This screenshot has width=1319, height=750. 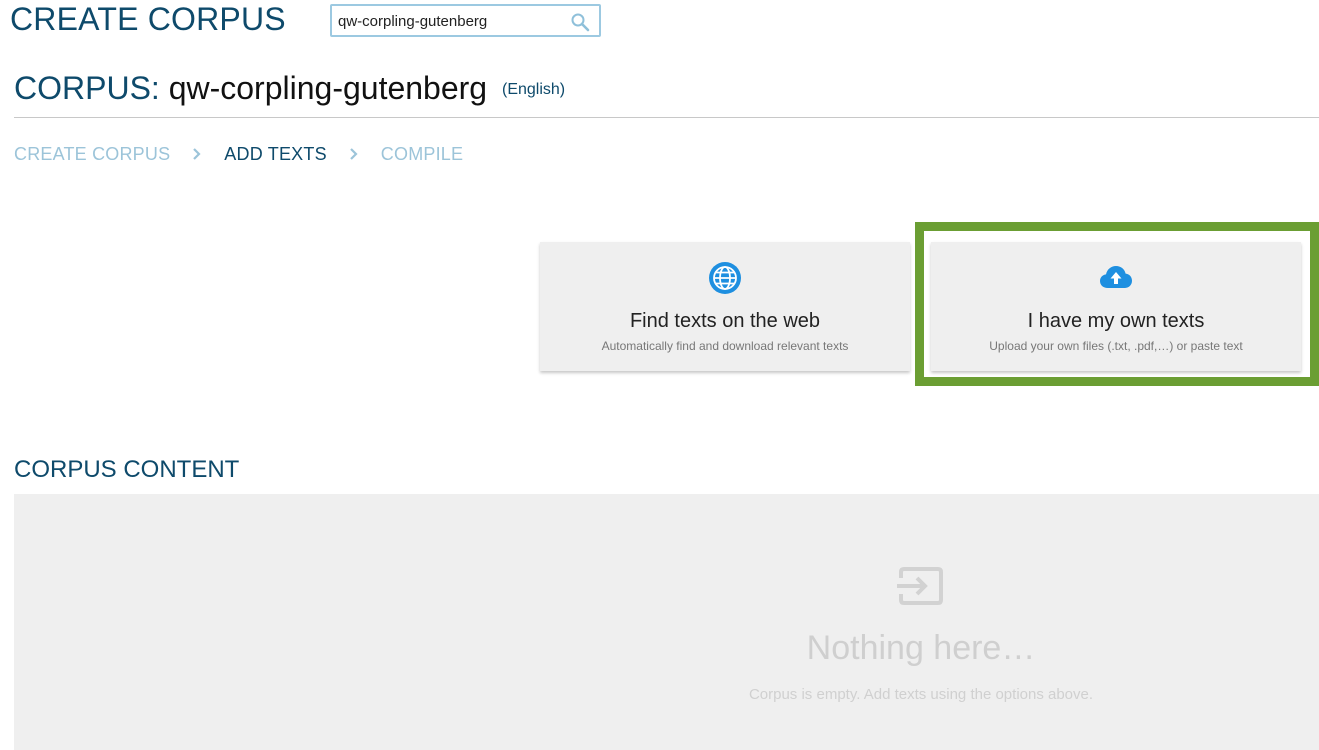 I want to click on find-texts-title: Find texts on the web, so click(x=725, y=321).